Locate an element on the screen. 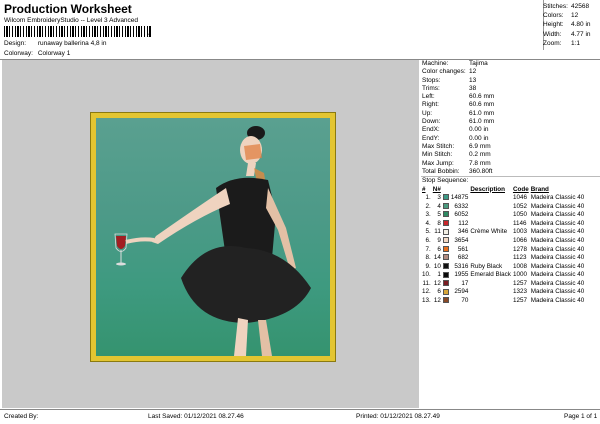  summary-value: 4.80 in is located at coordinates (581, 25).